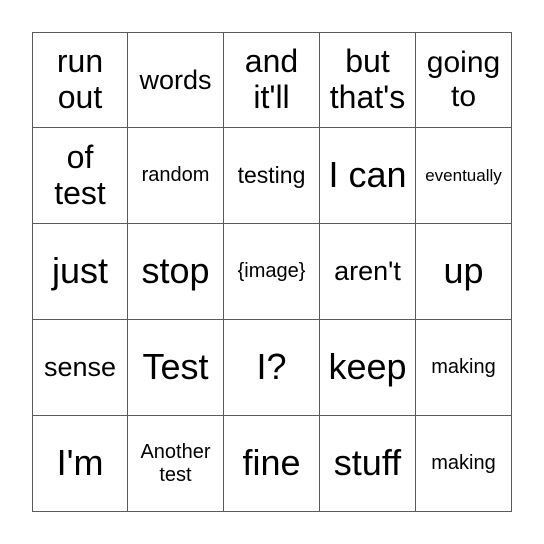 Image resolution: width=544 pixels, height=544 pixels. I want to click on bingo-cell: Another test, so click(176, 464).